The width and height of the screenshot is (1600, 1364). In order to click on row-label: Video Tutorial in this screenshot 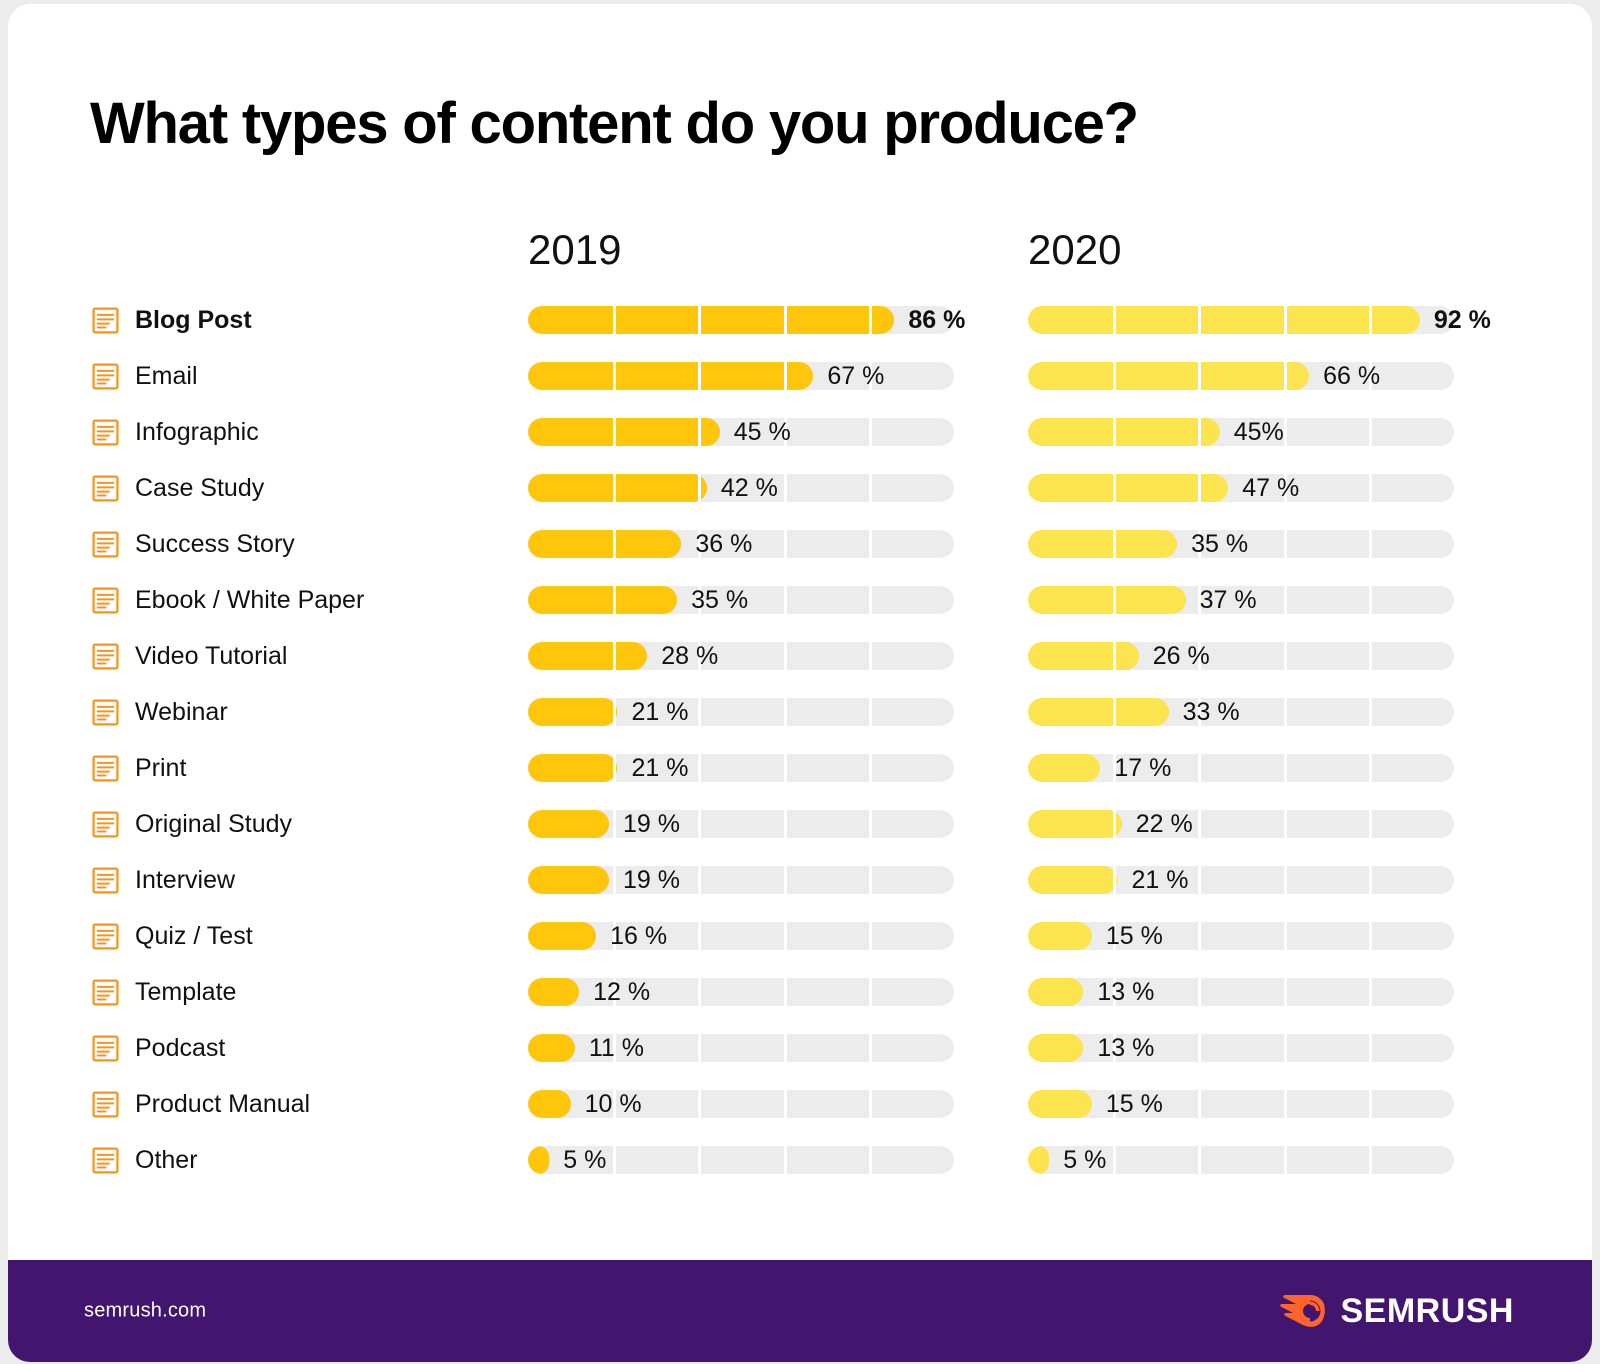, I will do `click(211, 655)`.